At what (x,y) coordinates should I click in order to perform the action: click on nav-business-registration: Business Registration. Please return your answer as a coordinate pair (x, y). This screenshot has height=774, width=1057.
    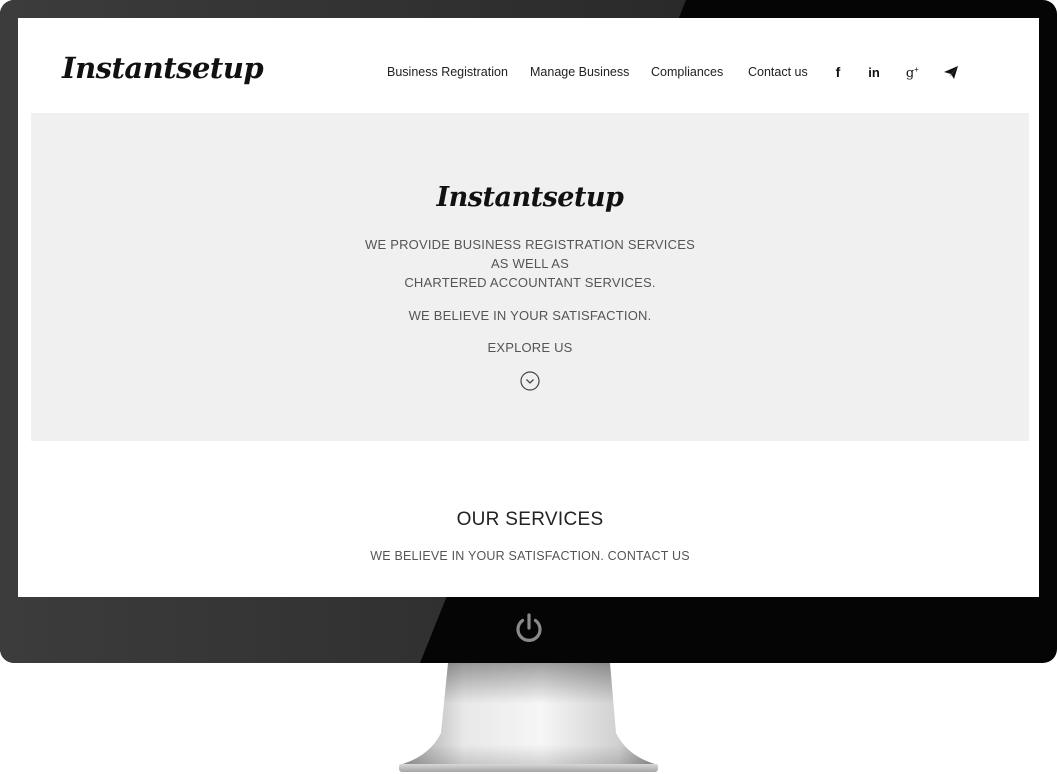
    Looking at the image, I should click on (447, 72).